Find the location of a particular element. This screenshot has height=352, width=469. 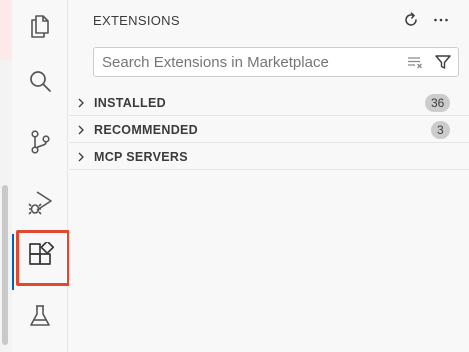

section-installed: INSTALLED 36 is located at coordinates (269, 103).